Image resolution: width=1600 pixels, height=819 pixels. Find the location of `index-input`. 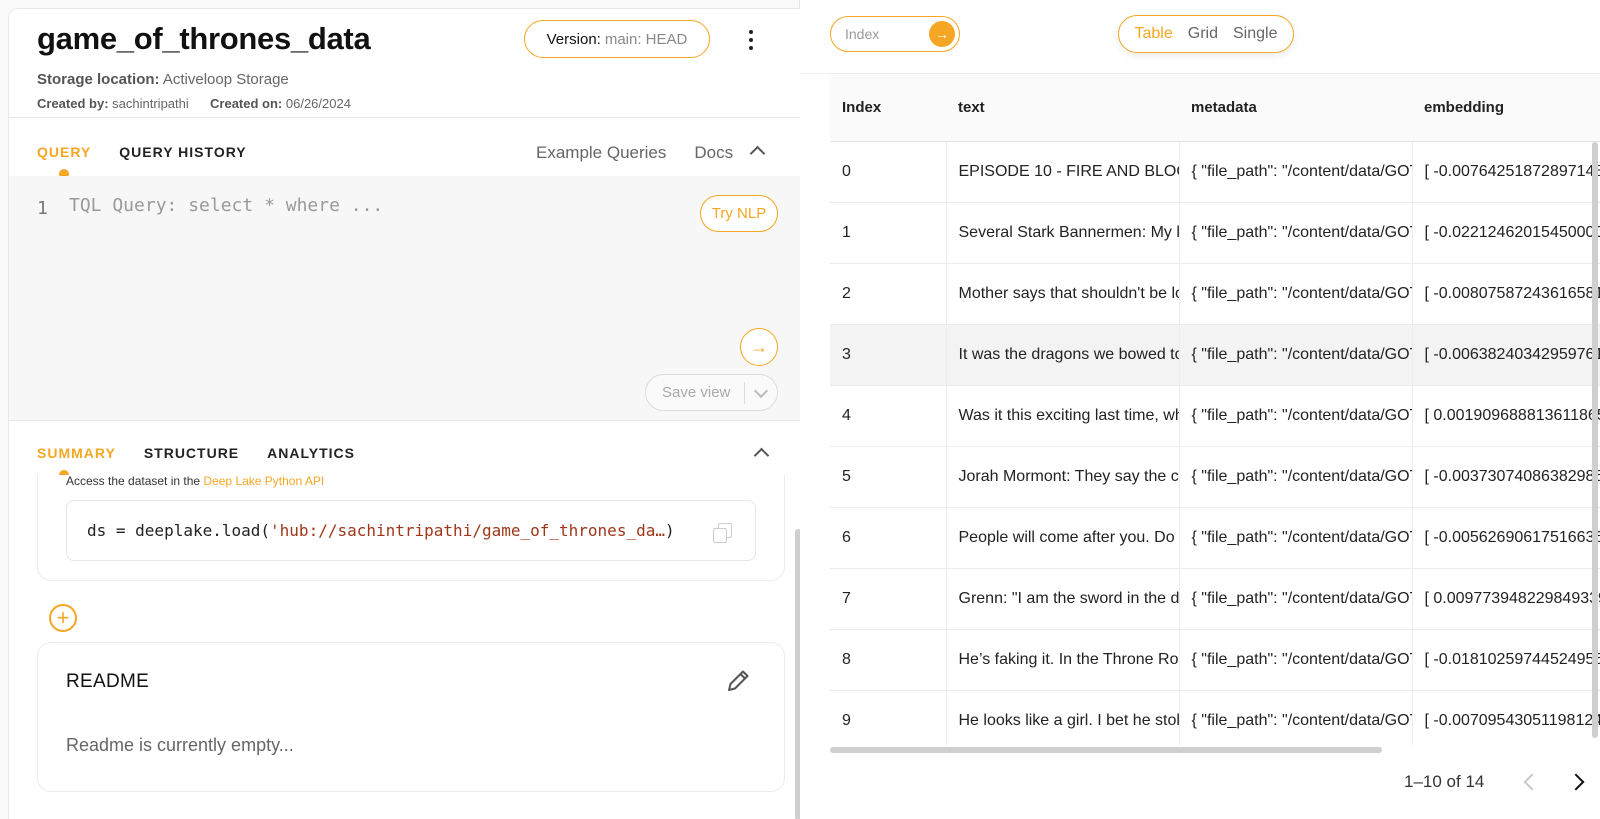

index-input is located at coordinates (884, 34).